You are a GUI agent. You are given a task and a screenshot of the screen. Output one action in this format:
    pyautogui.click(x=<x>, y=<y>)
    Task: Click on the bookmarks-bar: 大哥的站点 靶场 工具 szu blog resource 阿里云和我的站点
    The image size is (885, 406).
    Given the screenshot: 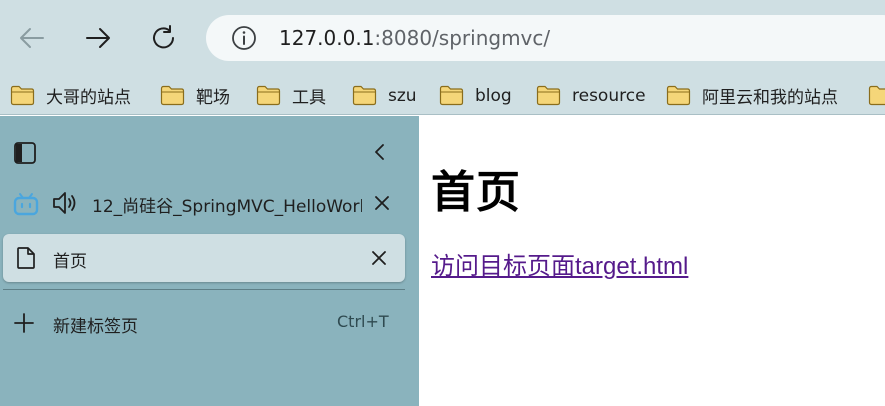 What is the action you would take?
    pyautogui.click(x=442, y=95)
    